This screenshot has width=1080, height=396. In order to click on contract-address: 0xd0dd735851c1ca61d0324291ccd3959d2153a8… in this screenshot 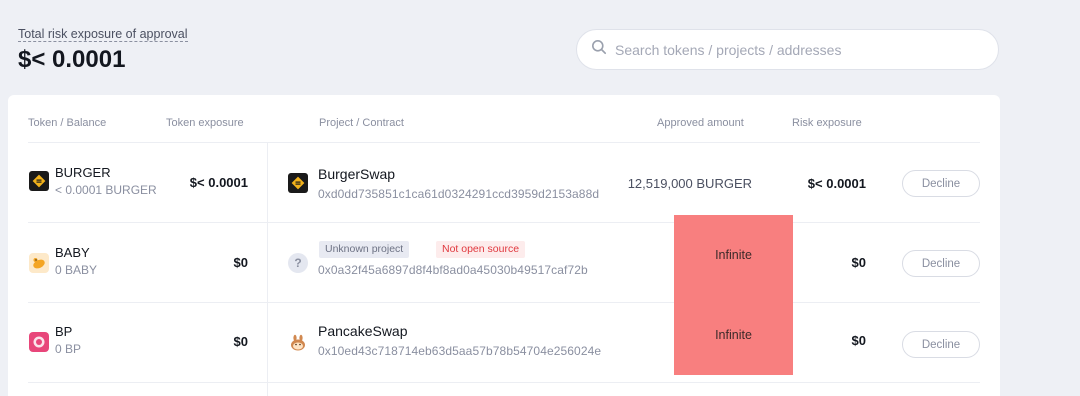, I will do `click(458, 194)`.